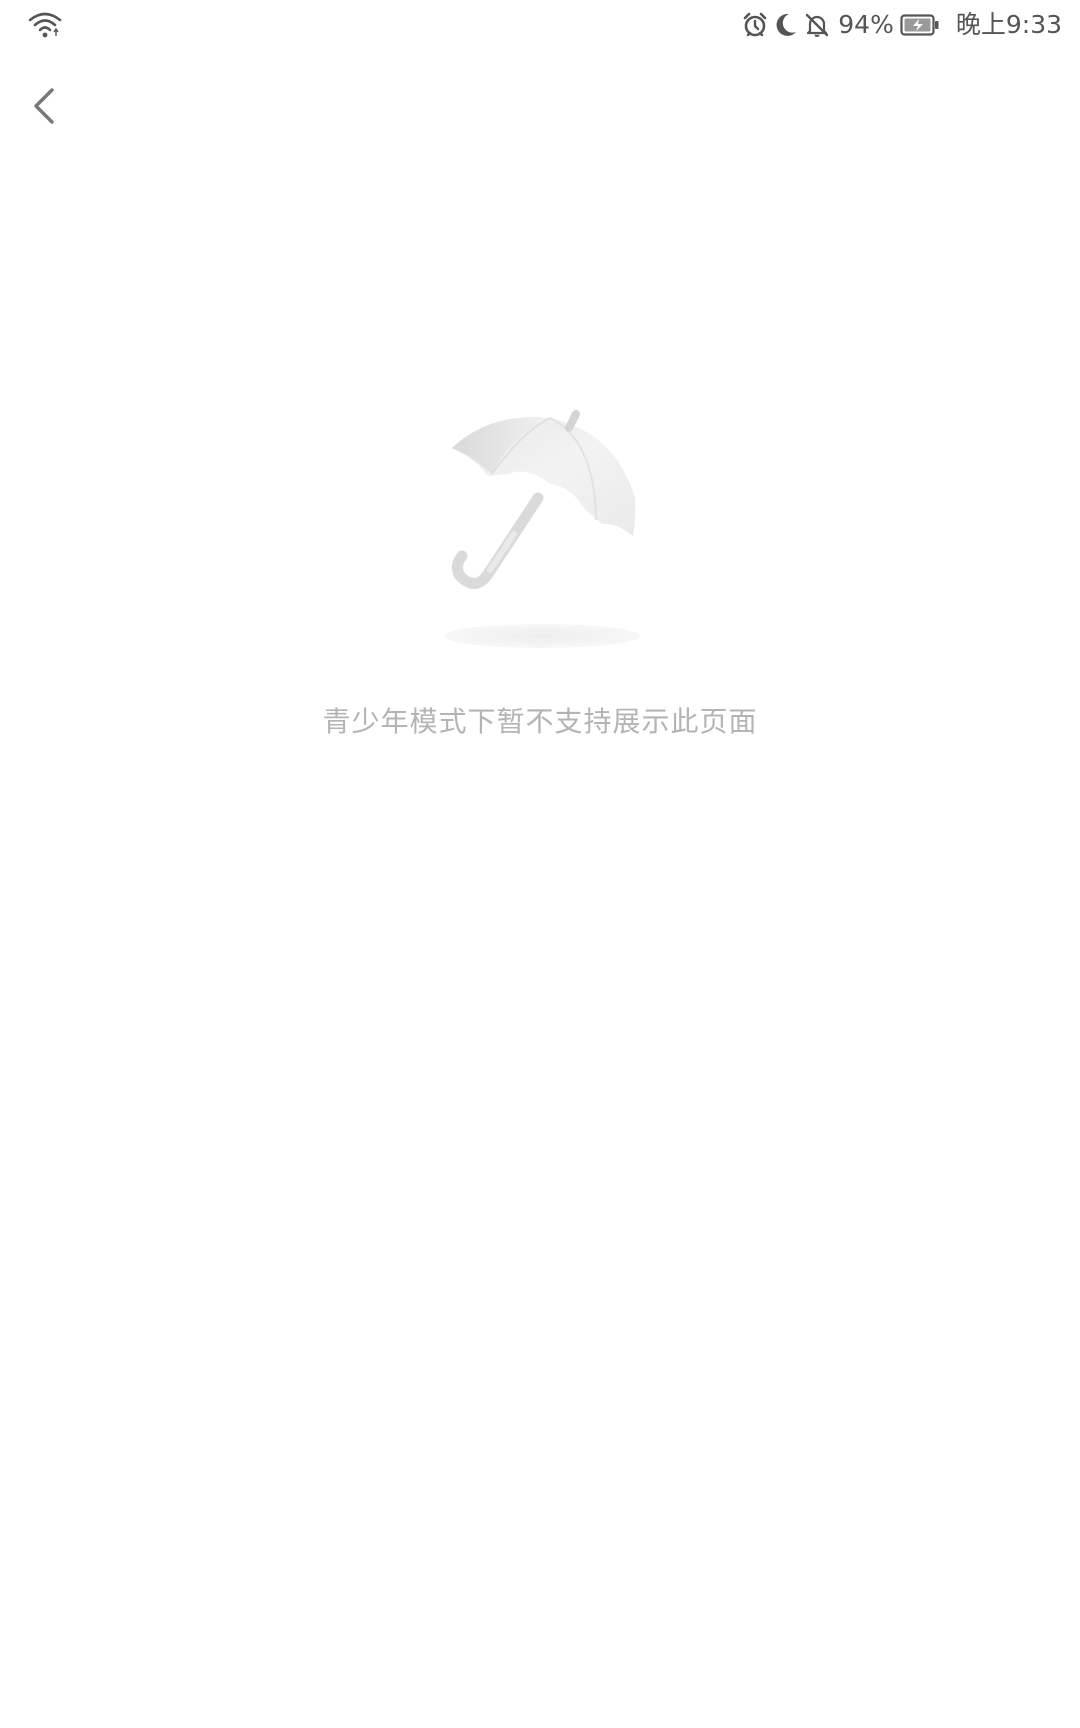  What do you see at coordinates (542, 529) in the screenshot?
I see `umbrella-icon` at bounding box center [542, 529].